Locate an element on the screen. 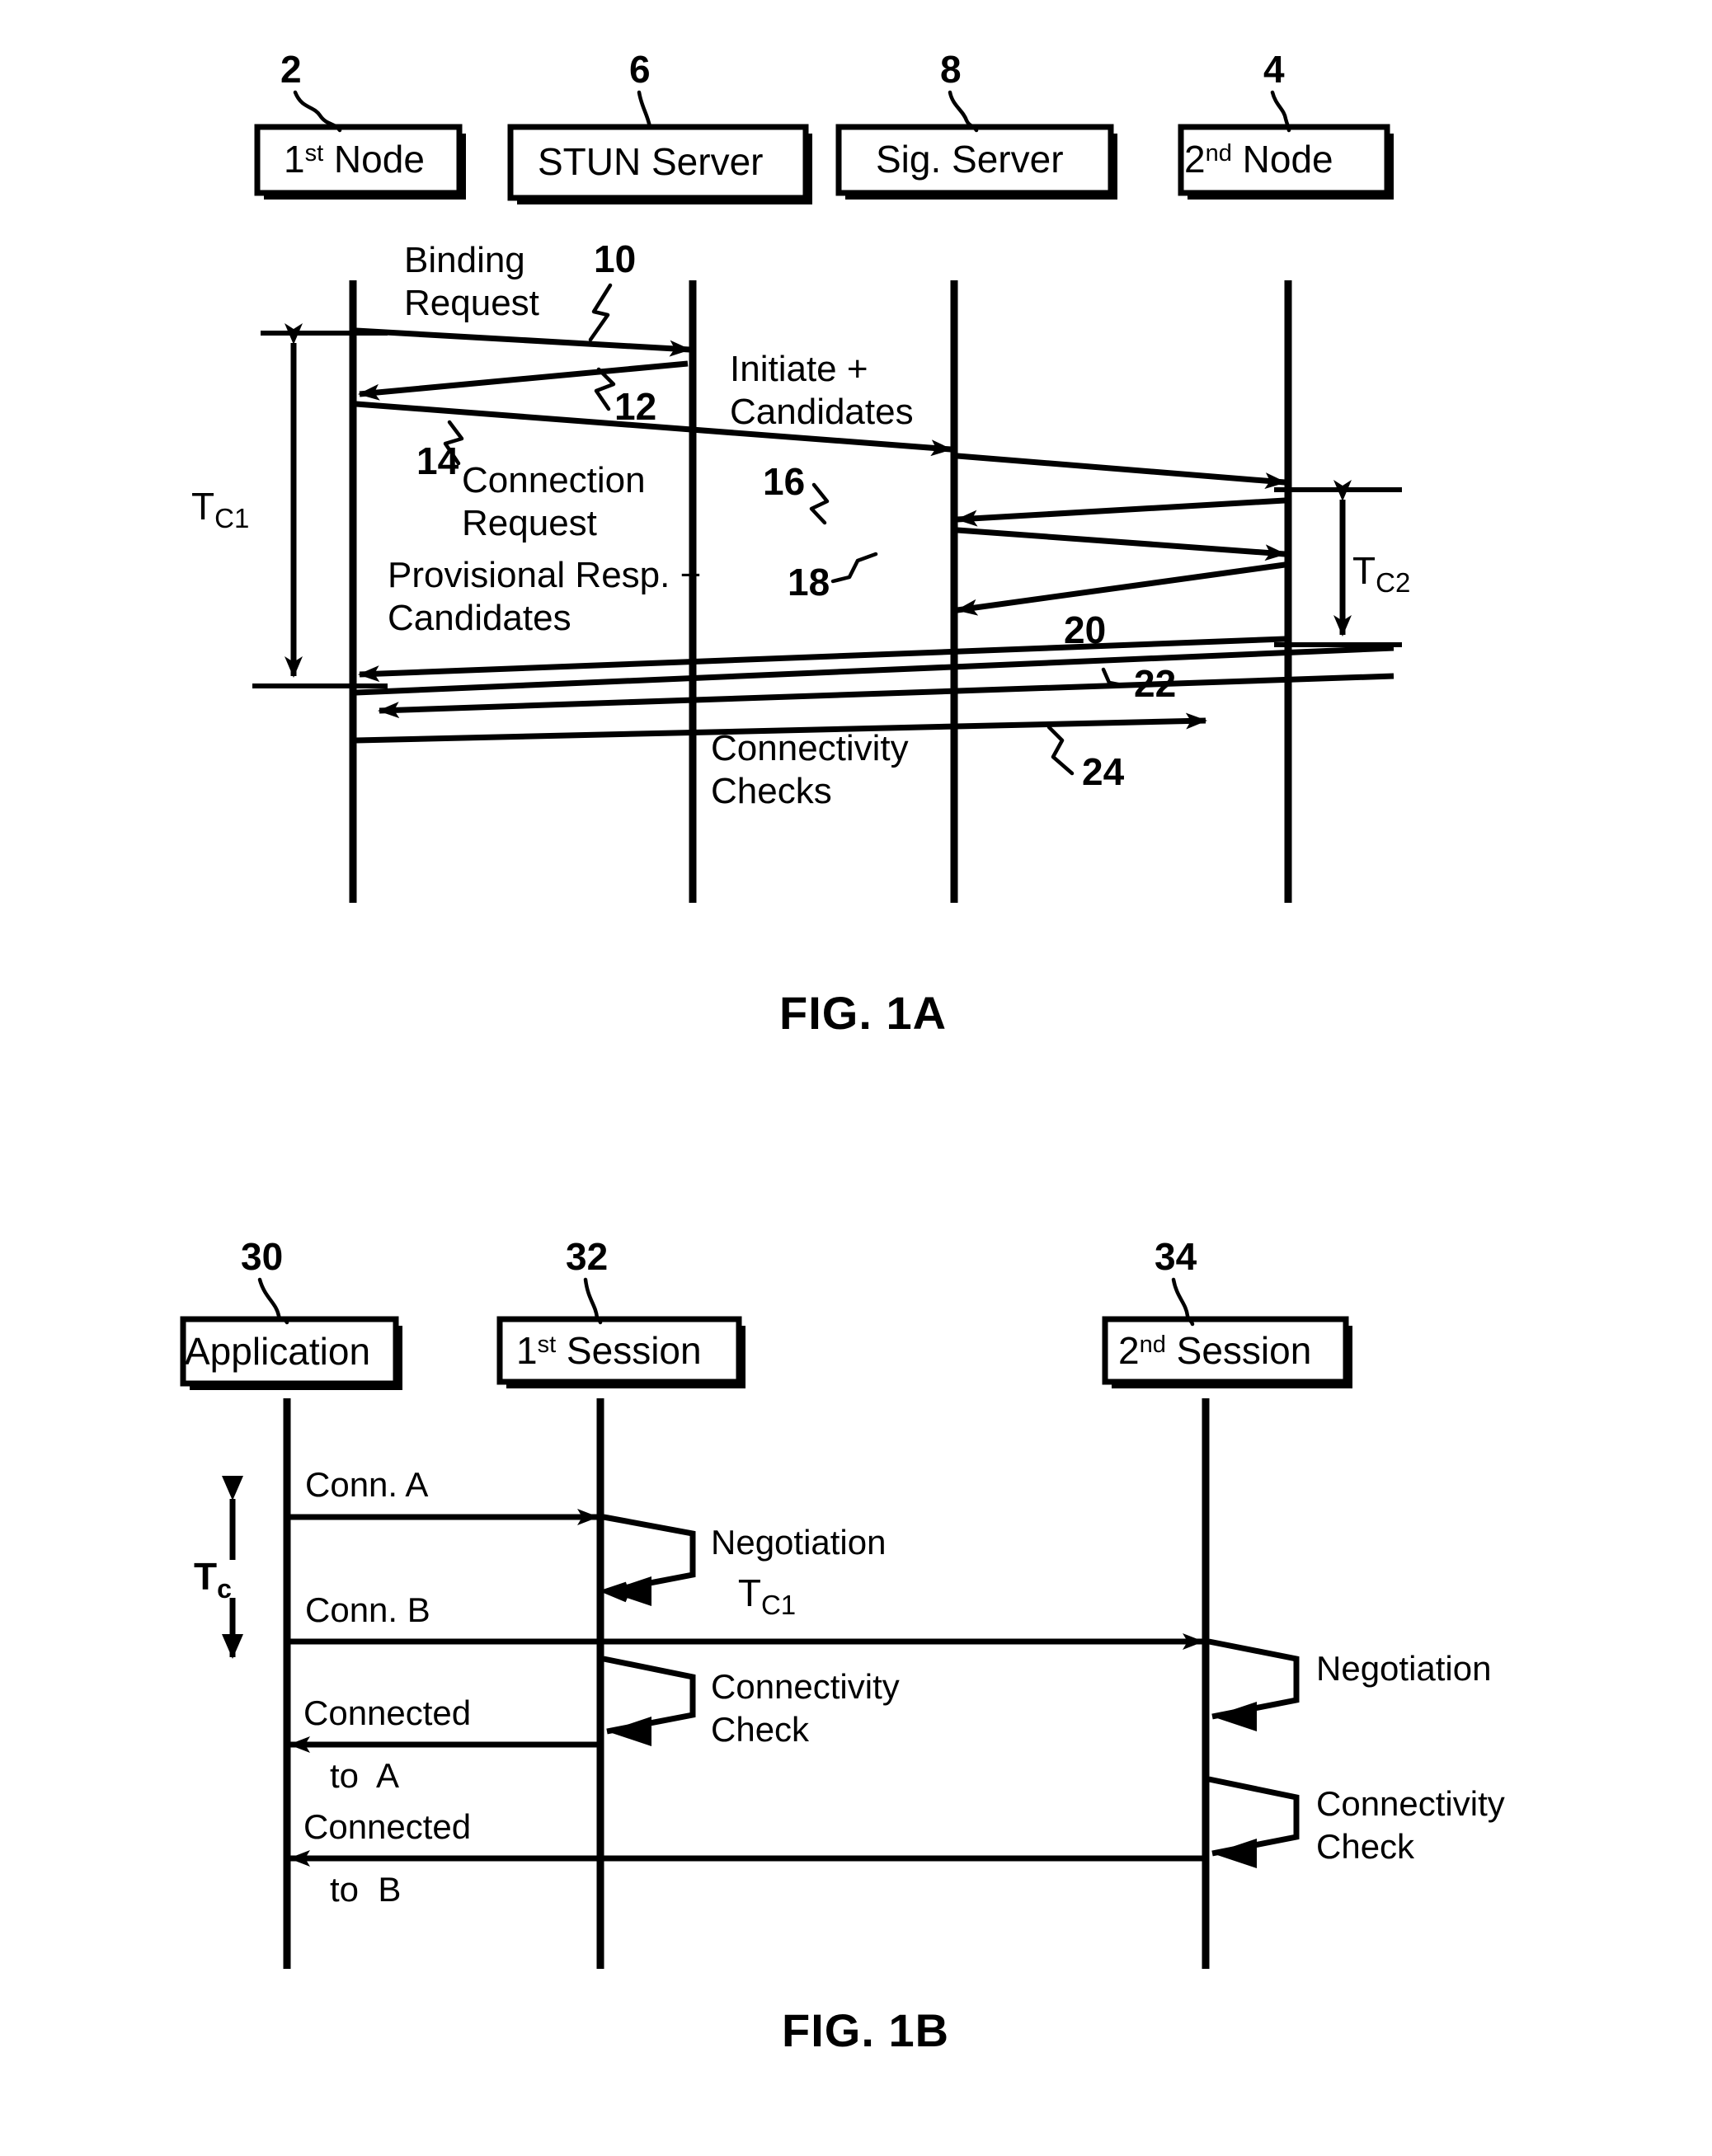 The image size is (1712, 2156). message-label-connection-request-line2: Request is located at coordinates (529, 523).